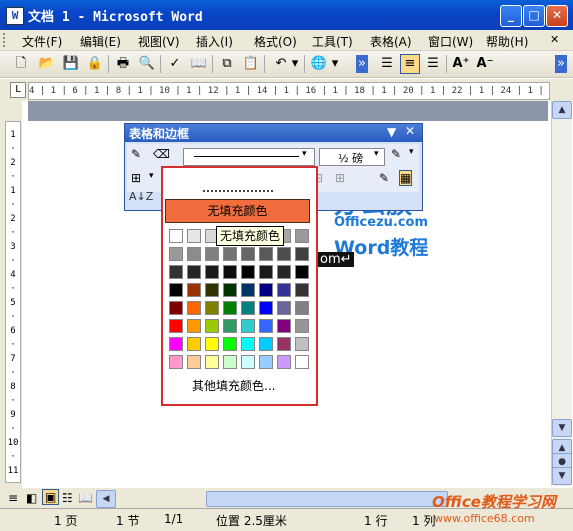 This screenshot has width=573, height=531. What do you see at coordinates (21, 64) in the screenshot?
I see `new-icon: 🗋` at bounding box center [21, 64].